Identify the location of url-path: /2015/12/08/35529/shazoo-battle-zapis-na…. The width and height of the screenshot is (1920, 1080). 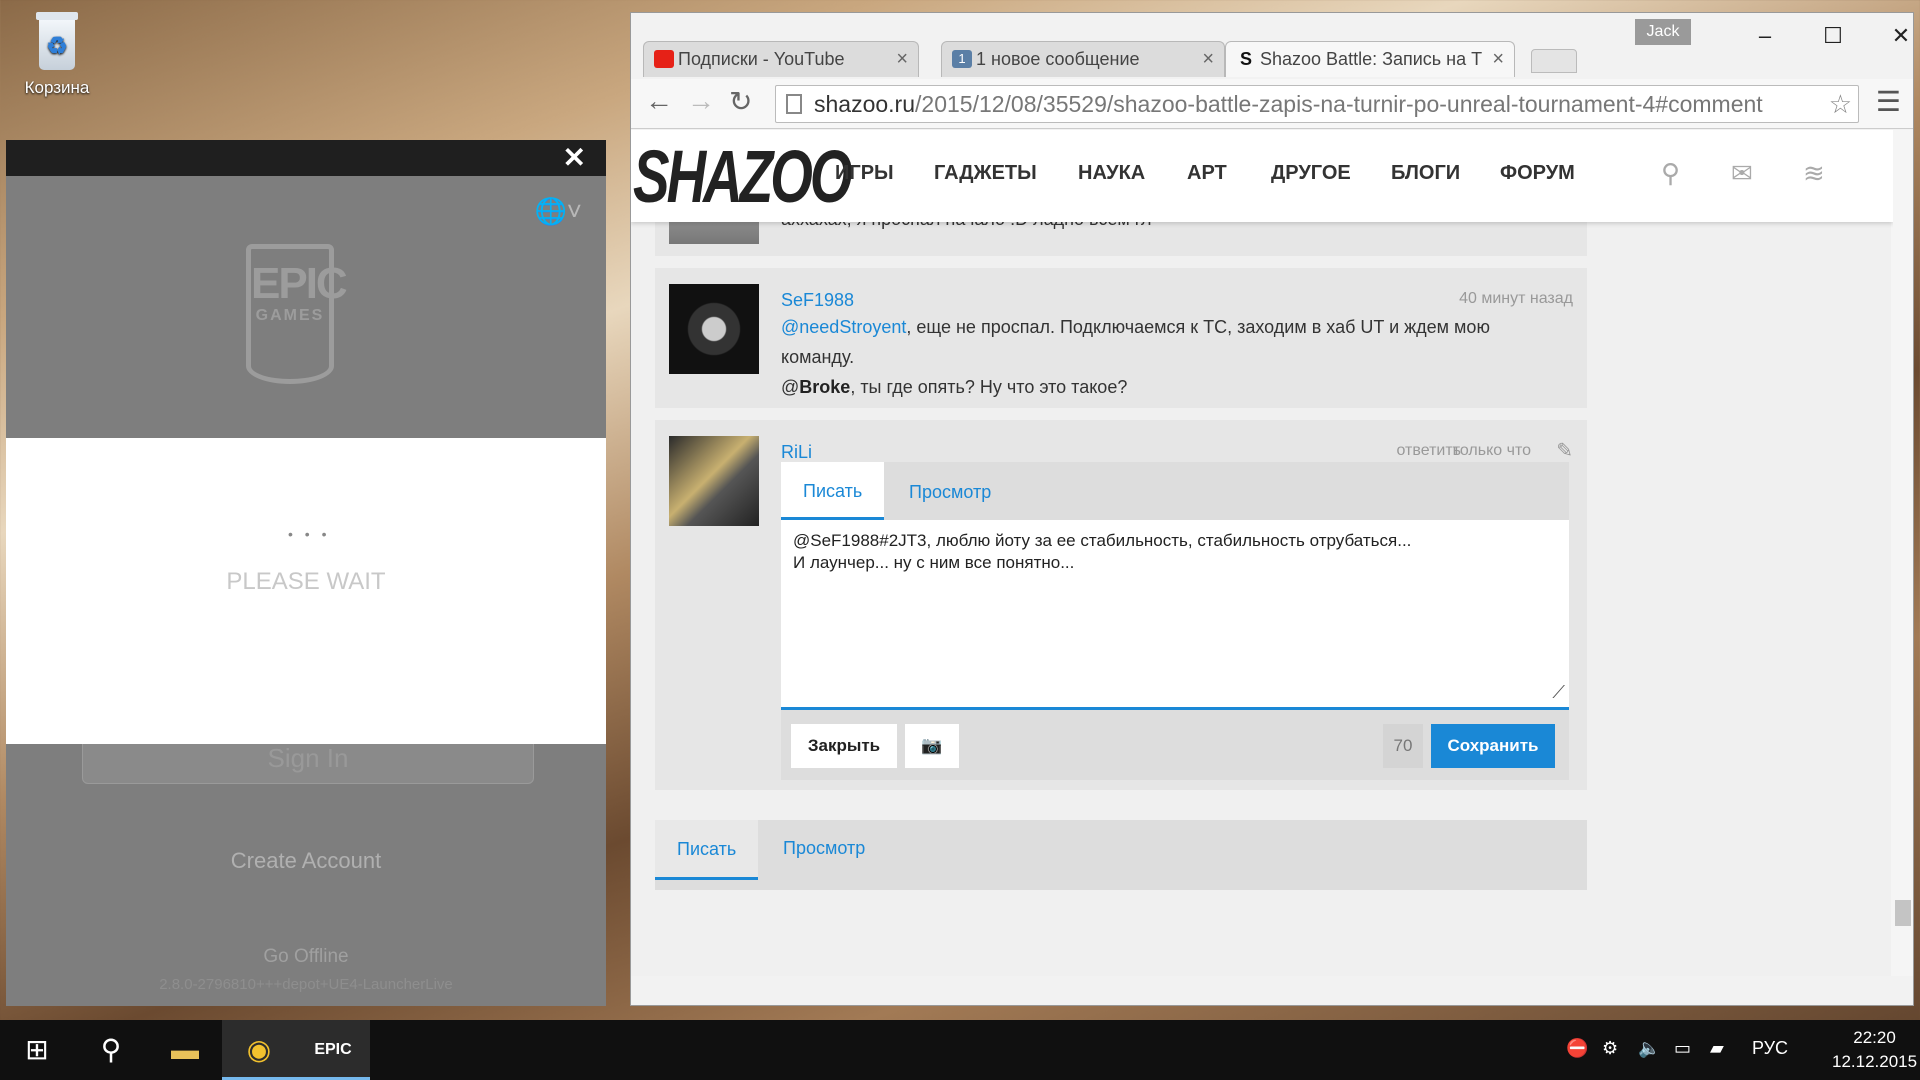
(1339, 104).